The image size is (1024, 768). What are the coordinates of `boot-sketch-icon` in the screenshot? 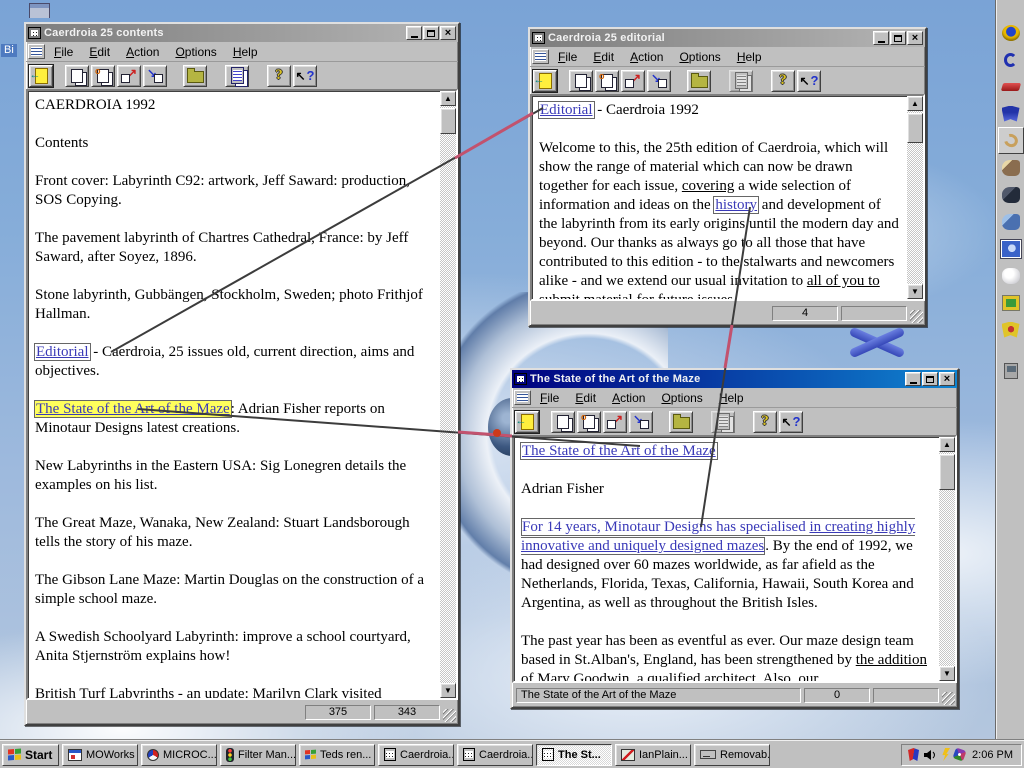 It's located at (1011, 167).